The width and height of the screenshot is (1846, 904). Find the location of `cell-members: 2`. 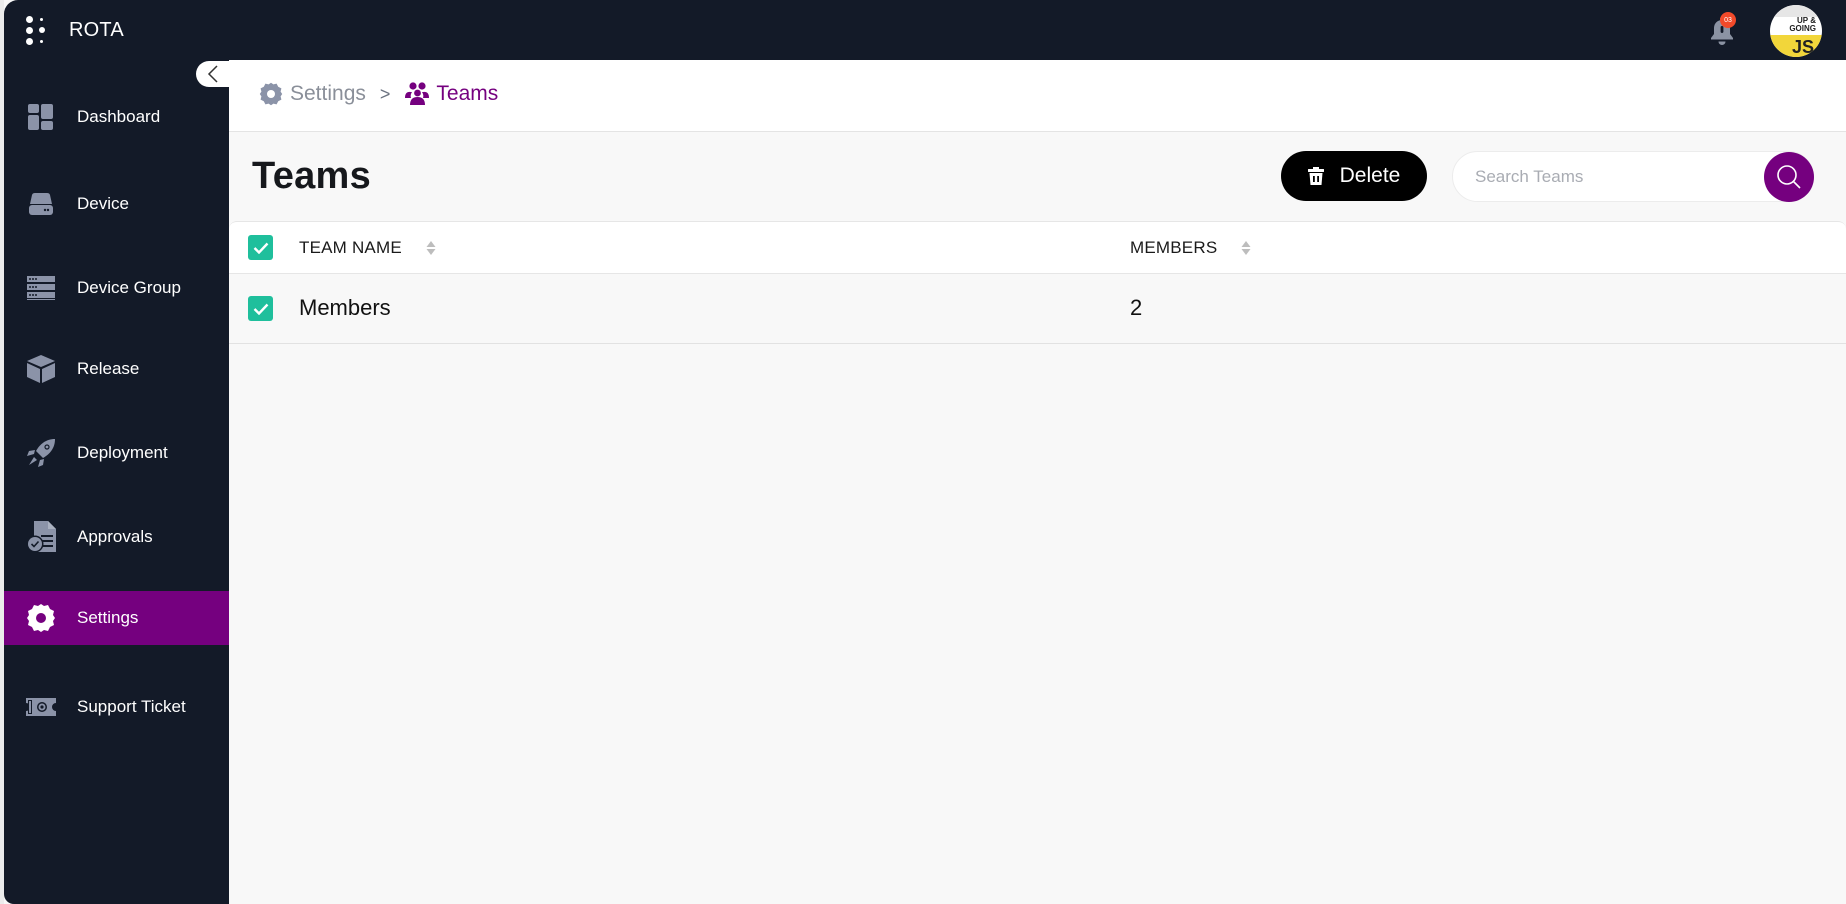

cell-members: 2 is located at coordinates (1136, 307).